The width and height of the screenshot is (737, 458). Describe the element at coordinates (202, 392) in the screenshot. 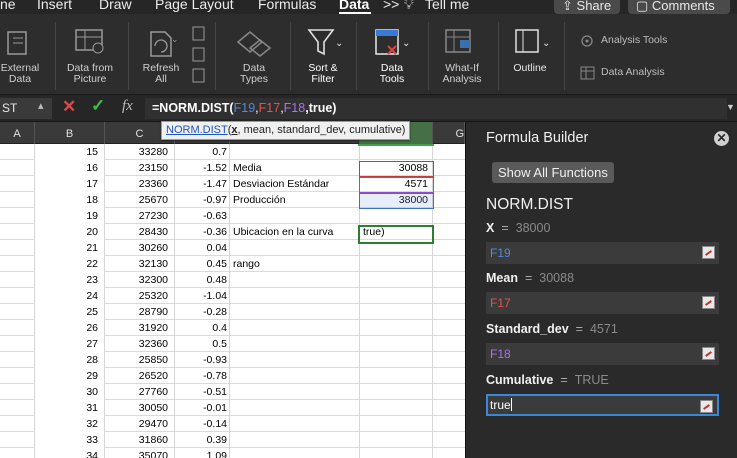

I see `cell-d: -0.51` at that location.